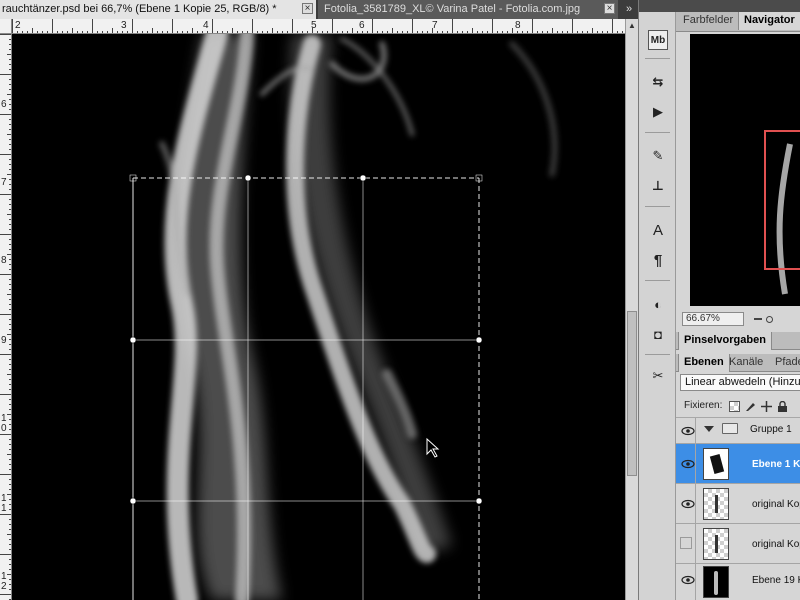 This screenshot has height=600, width=800. I want to click on ruler-origin, so click(6, 26).